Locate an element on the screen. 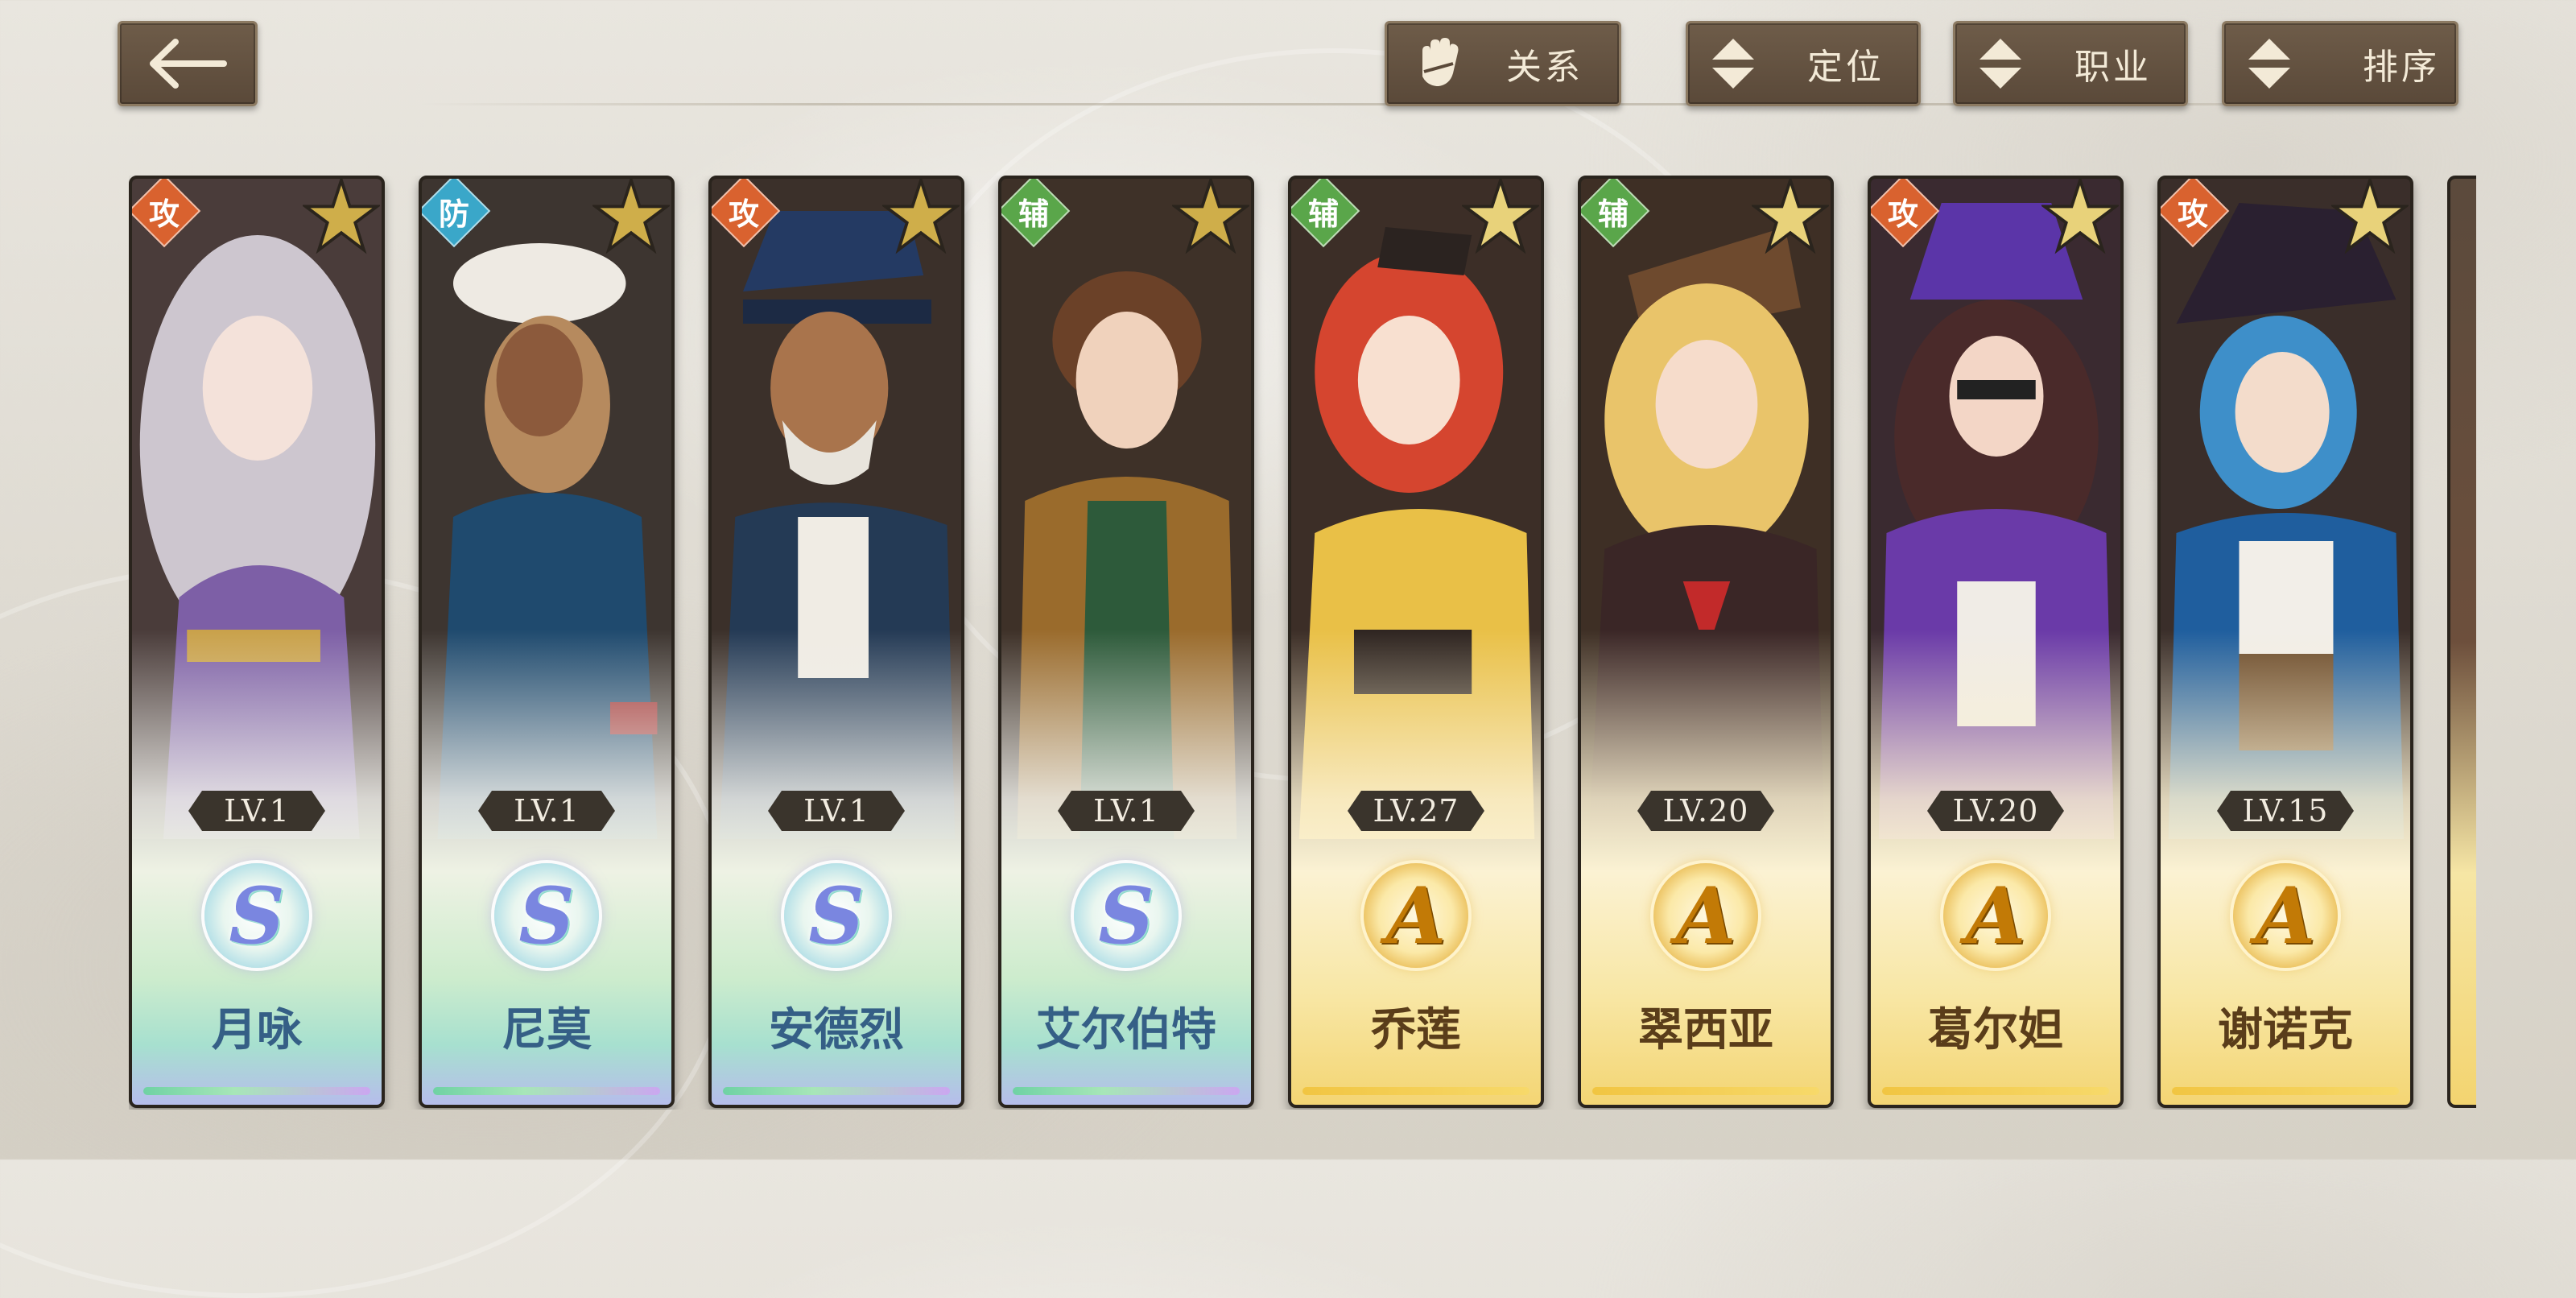 The height and width of the screenshot is (1298, 2576). class-filter-button: 职业 is located at coordinates (2070, 63).